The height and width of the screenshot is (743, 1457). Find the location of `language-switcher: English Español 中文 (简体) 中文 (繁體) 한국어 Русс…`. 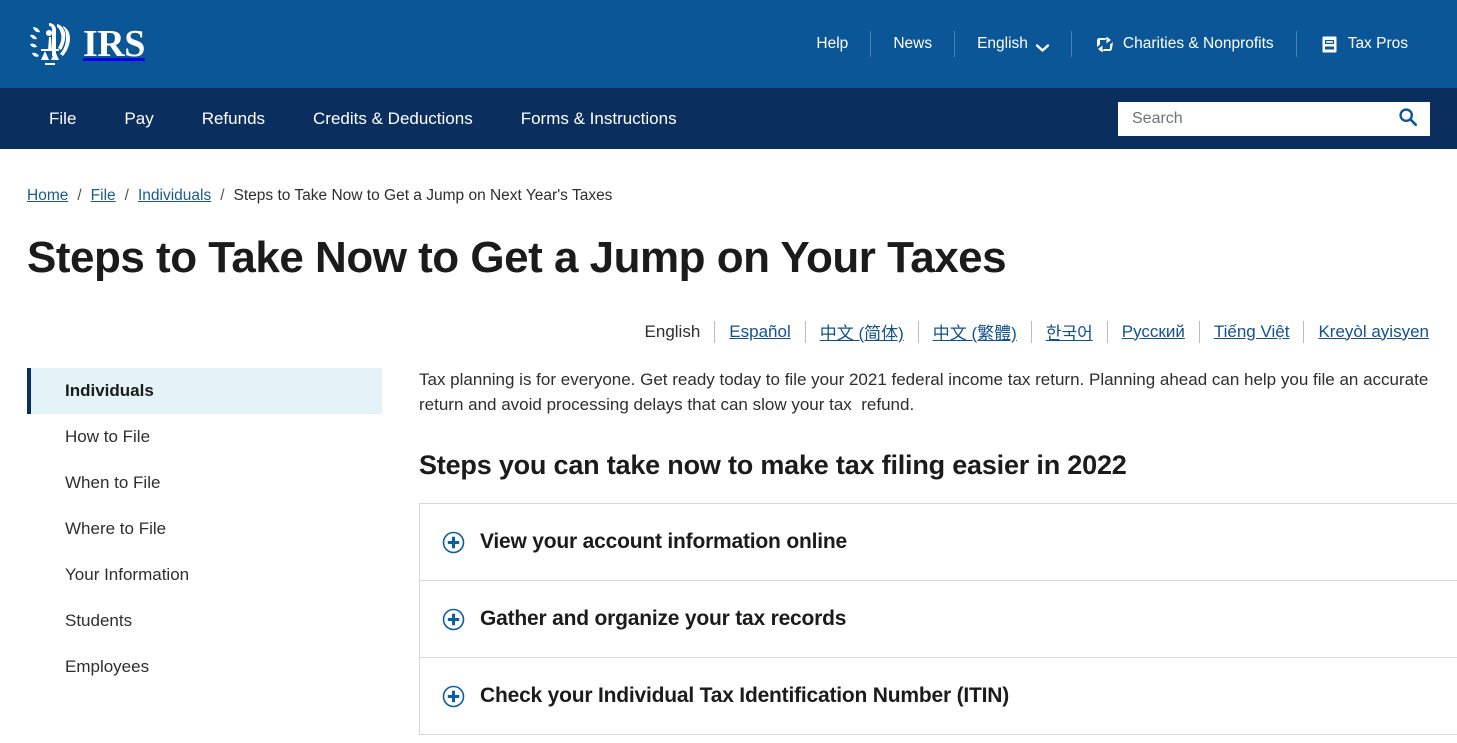

language-switcher: English Español 中文 (简体) 中文 (繁體) 한국어 Русс… is located at coordinates (728, 331).